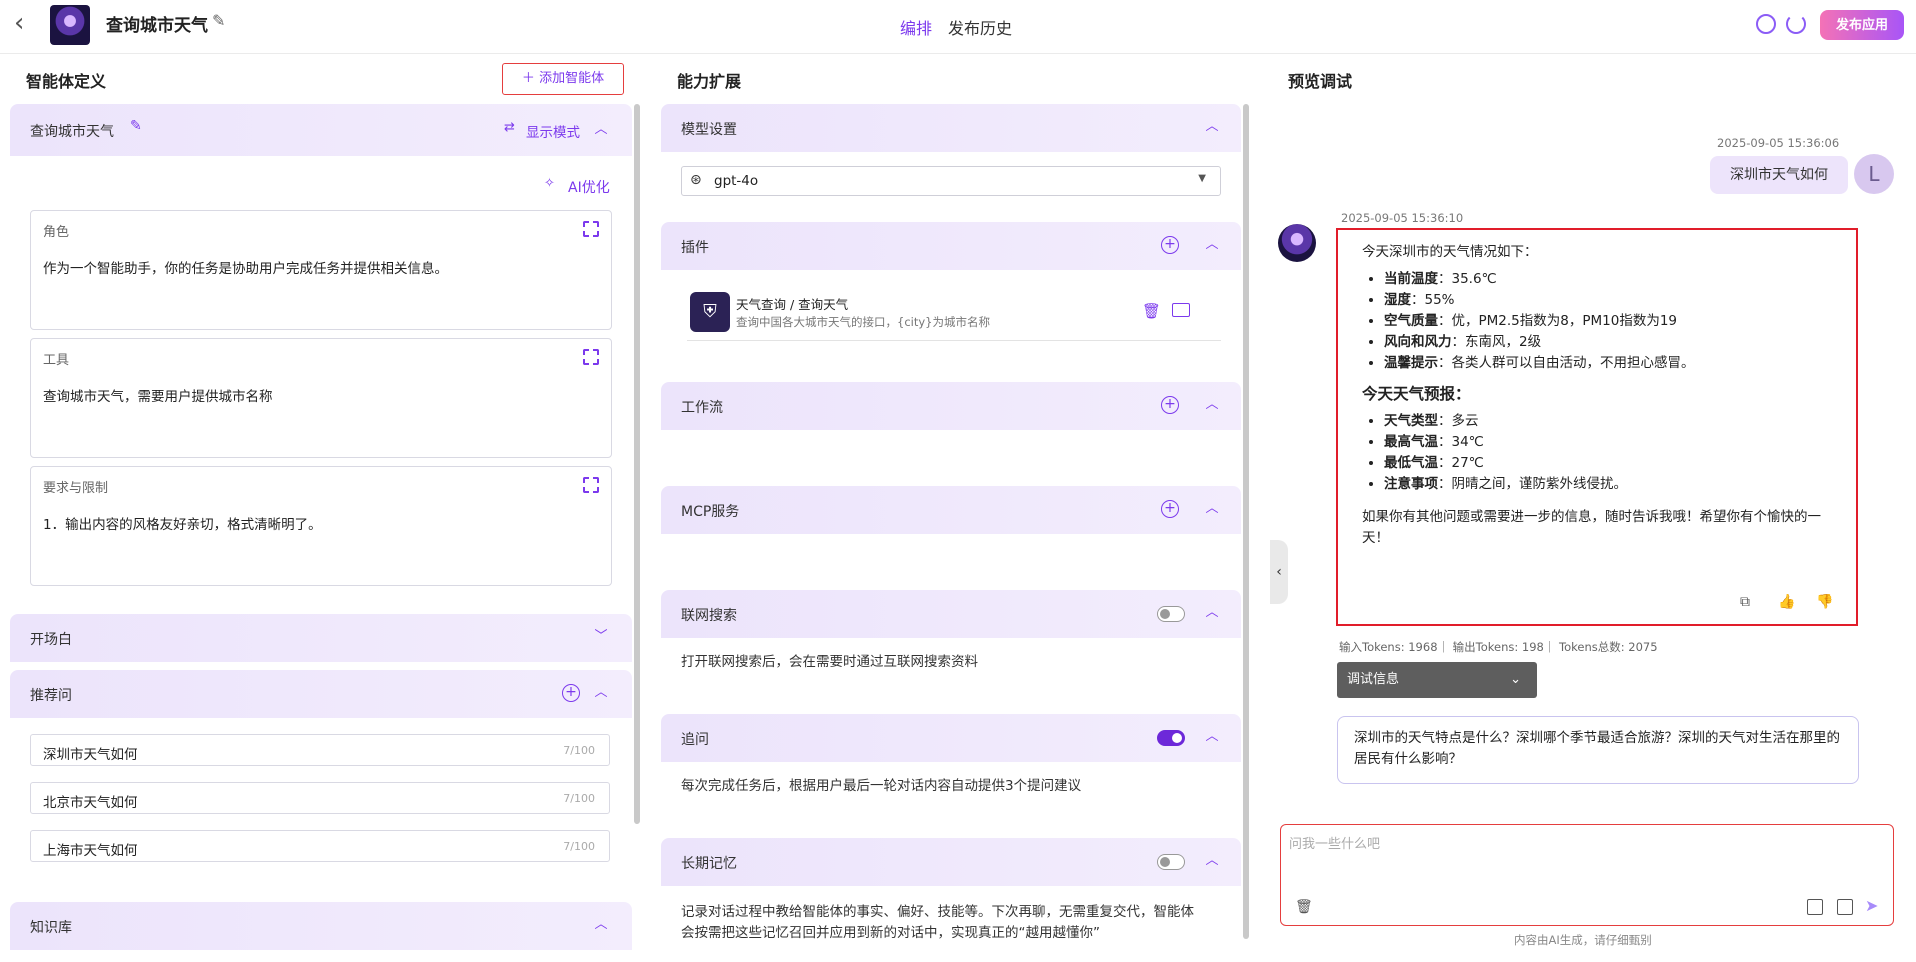 The image size is (1916, 962). I want to click on limit-box: 要求与限制 1．输出内容的风格友好亲切，格式清晰明了。, so click(321, 526).